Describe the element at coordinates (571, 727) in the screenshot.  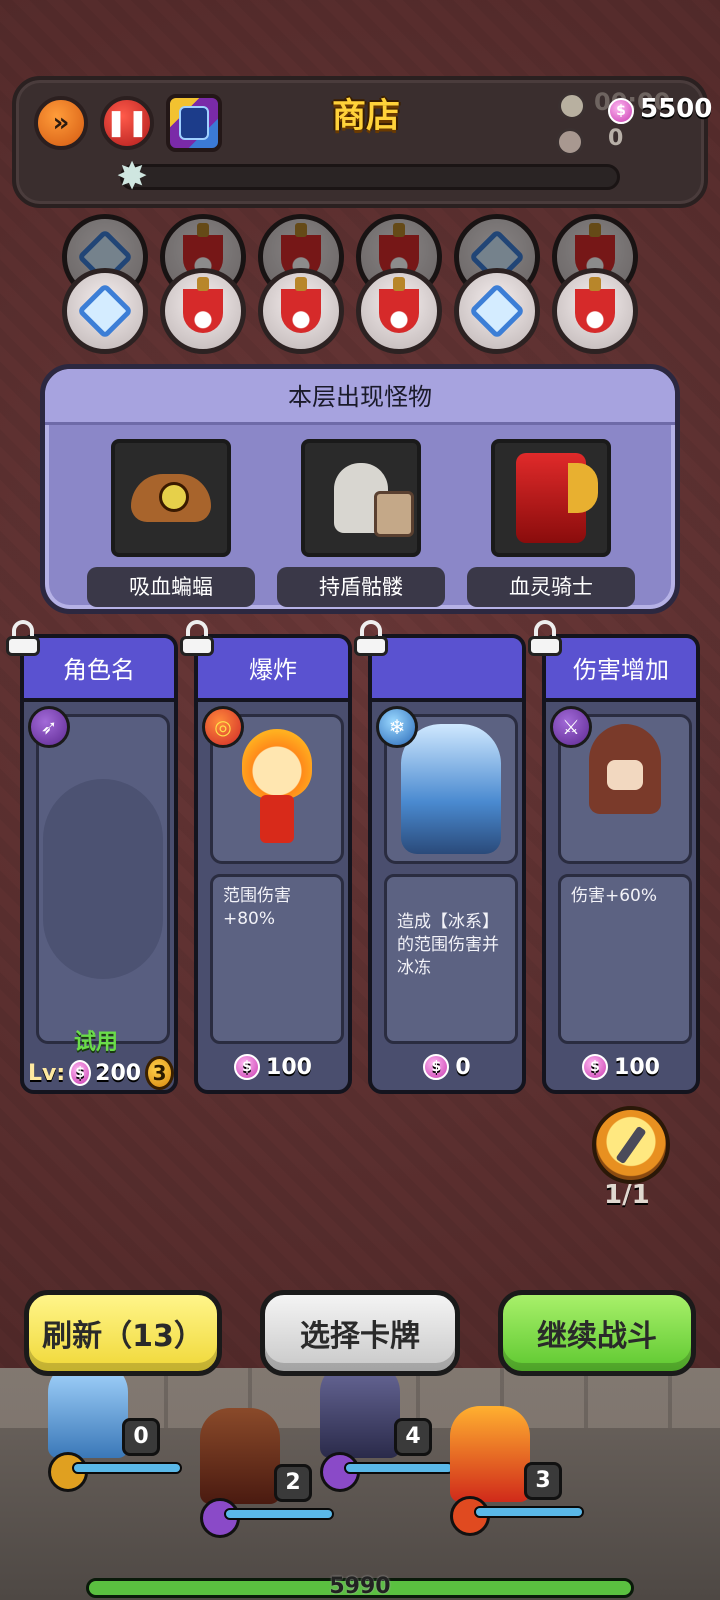
I see `staff-element-icon: ⚔` at that location.